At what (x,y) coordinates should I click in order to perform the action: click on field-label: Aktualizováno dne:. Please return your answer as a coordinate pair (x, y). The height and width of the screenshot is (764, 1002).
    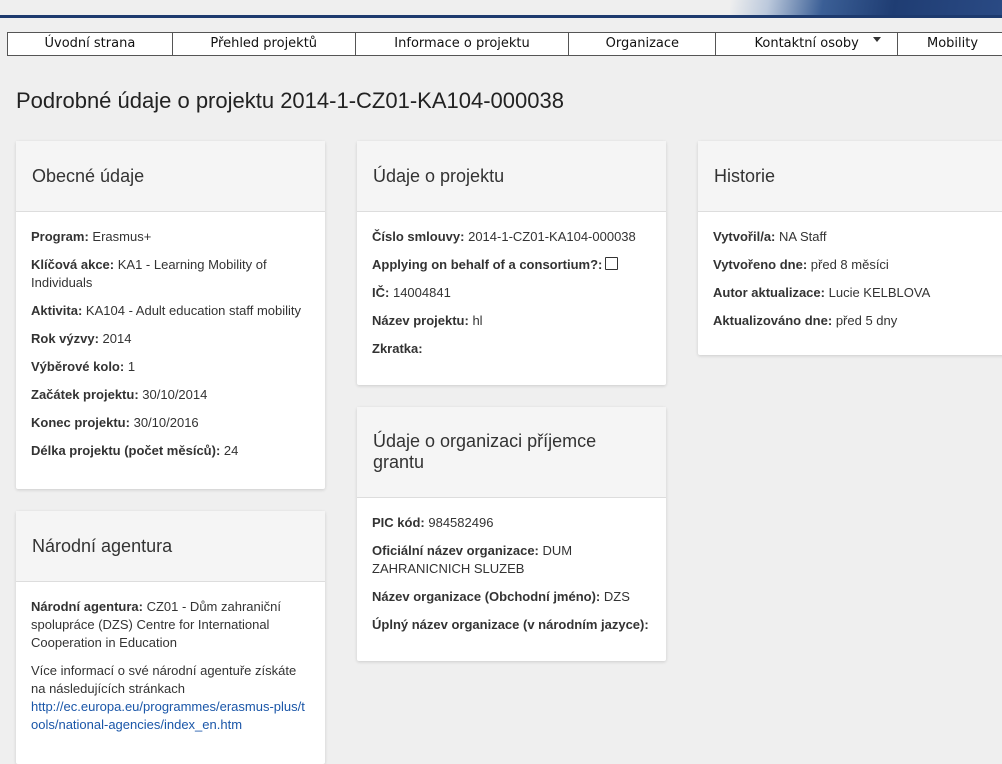
    Looking at the image, I should click on (773, 320).